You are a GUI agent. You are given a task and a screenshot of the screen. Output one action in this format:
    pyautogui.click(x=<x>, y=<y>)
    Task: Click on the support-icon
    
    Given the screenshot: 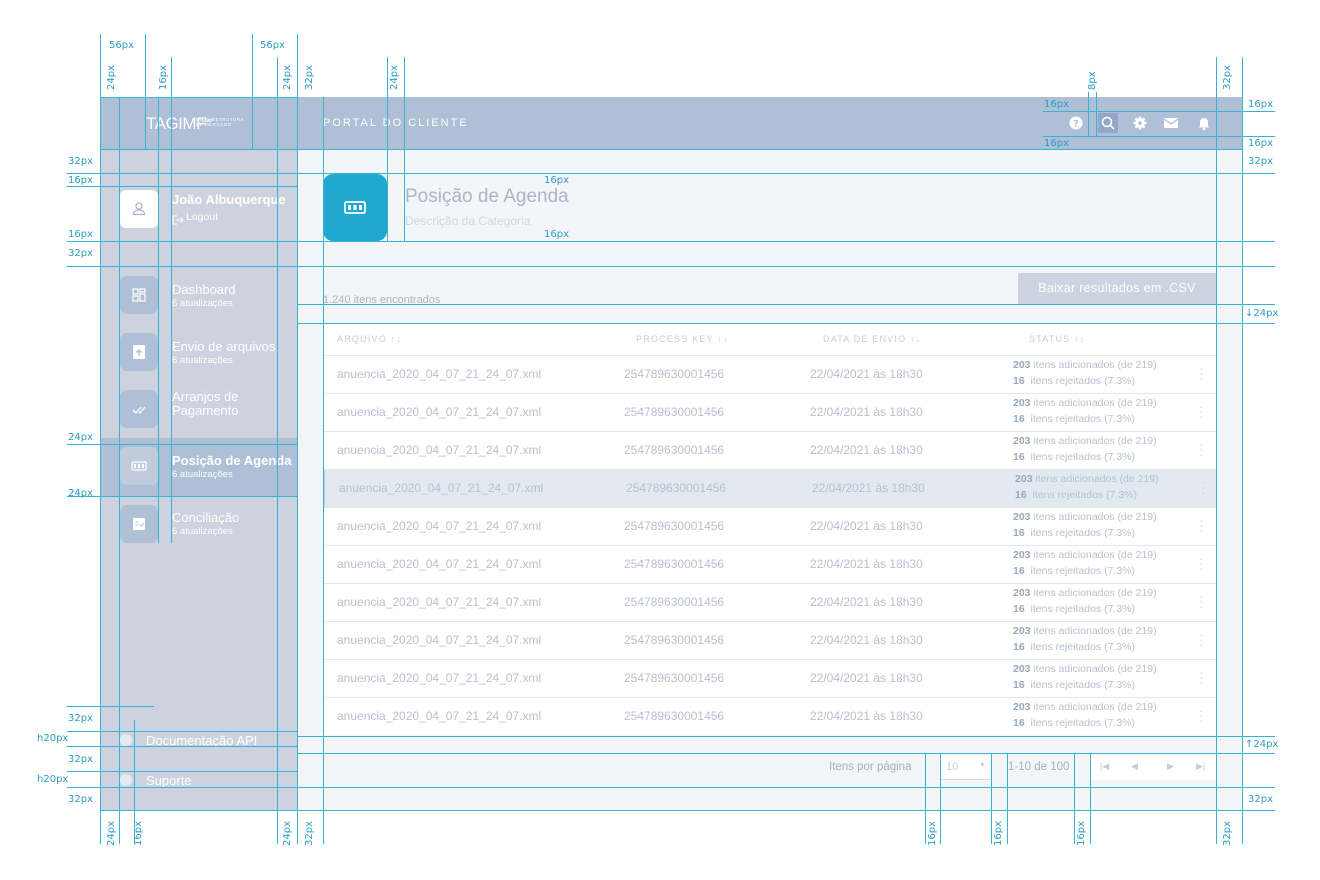 What is the action you would take?
    pyautogui.click(x=126, y=780)
    